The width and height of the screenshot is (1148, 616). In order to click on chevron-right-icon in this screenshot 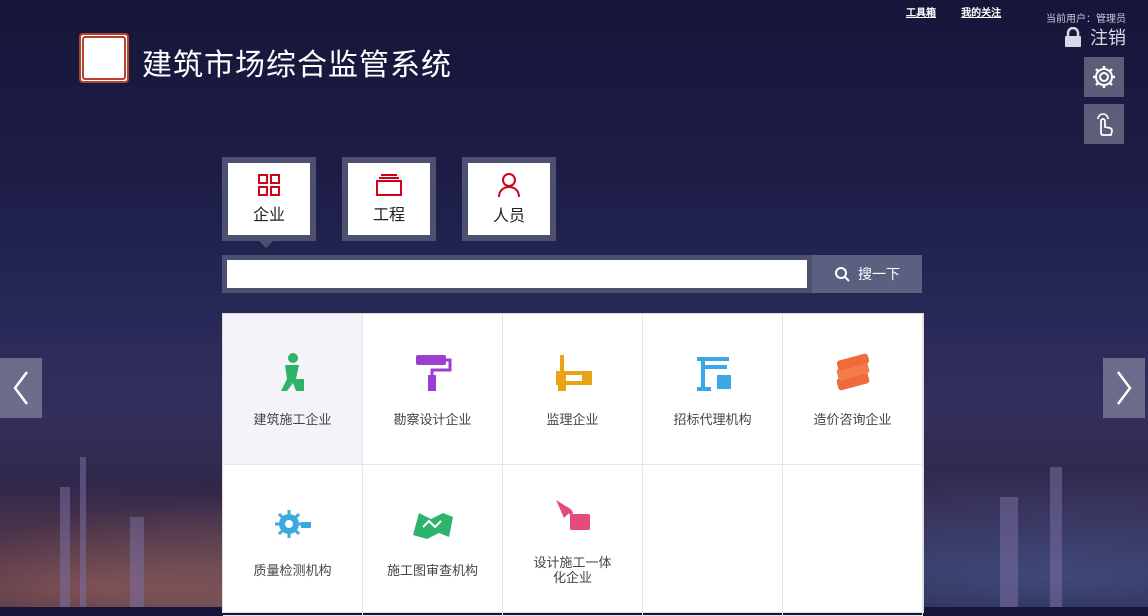, I will do `click(1124, 388)`.